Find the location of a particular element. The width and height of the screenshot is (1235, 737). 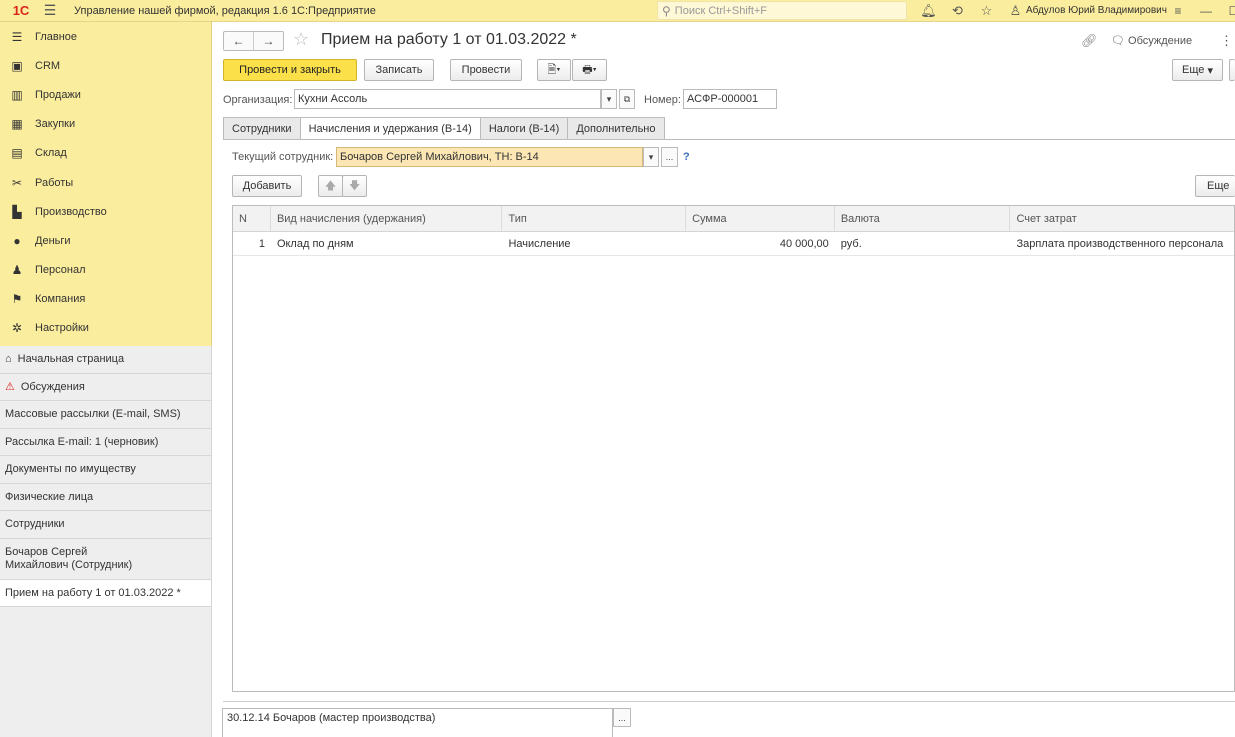

post-button: Провести is located at coordinates (486, 70).